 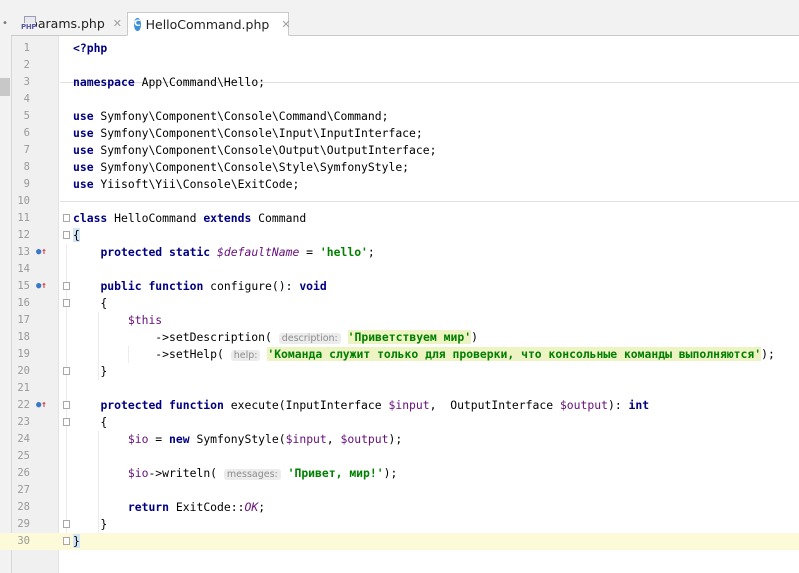 I want to click on line-number: 14, so click(x=23, y=269).